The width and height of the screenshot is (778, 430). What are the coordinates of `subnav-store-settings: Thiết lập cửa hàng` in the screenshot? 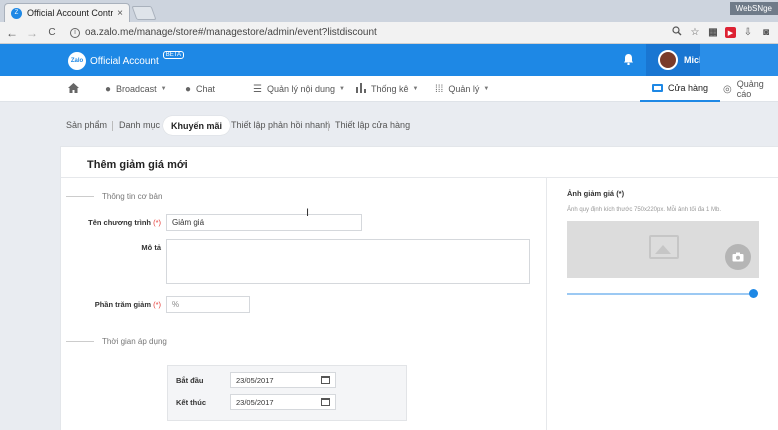 It's located at (372, 125).